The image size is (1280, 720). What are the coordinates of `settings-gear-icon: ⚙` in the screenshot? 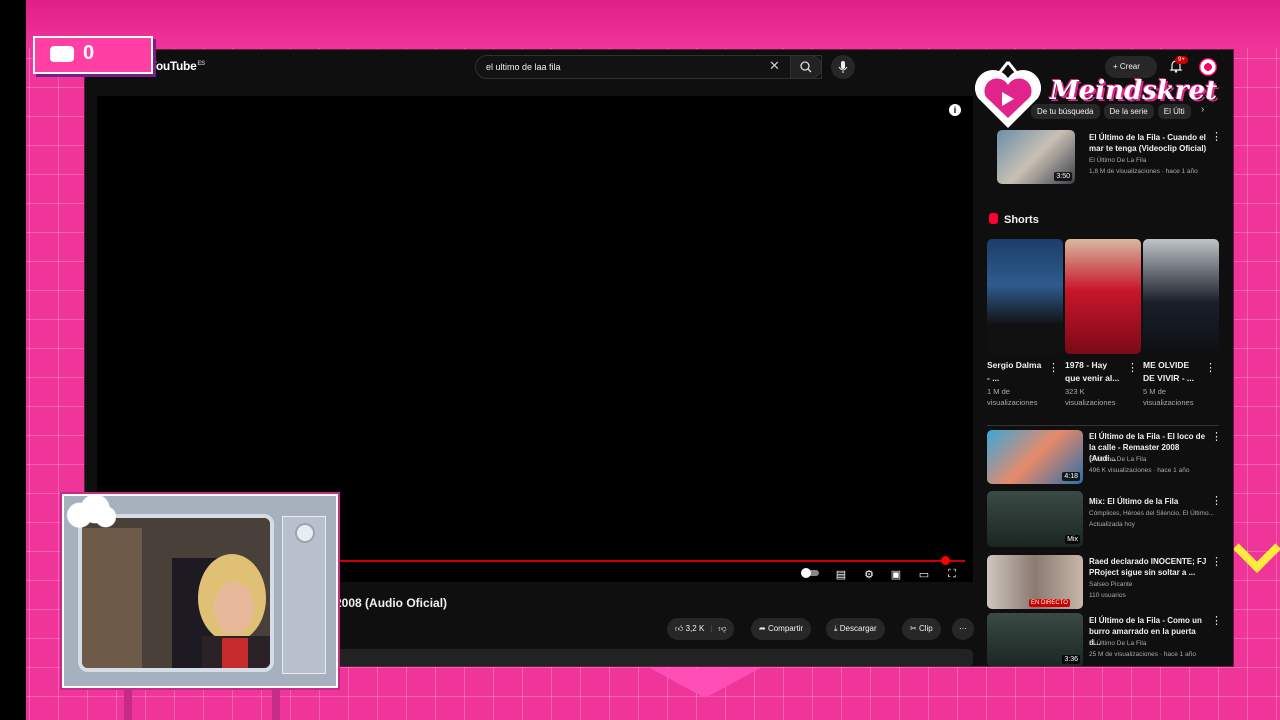 It's located at (869, 575).